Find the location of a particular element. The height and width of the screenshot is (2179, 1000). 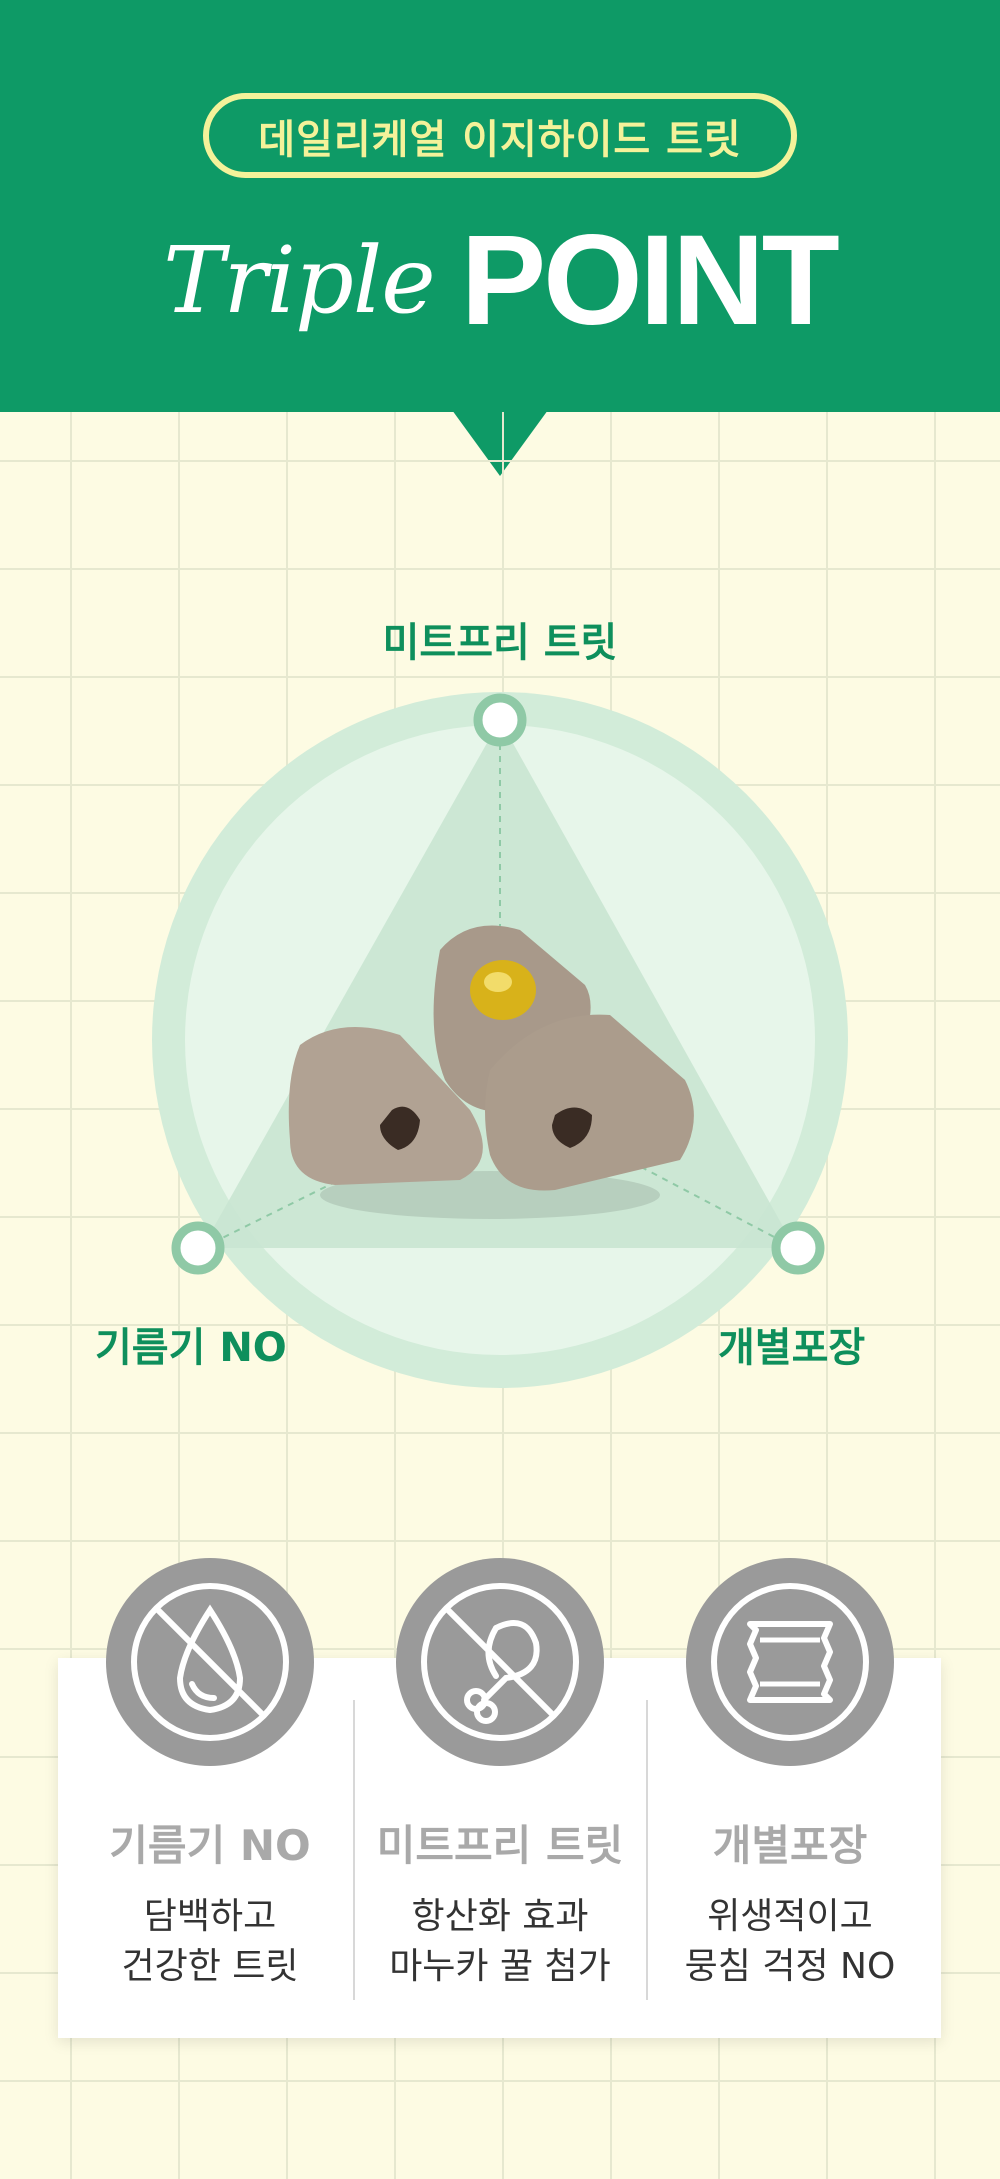

vertex-left-marker is located at coordinates (198, 1248).